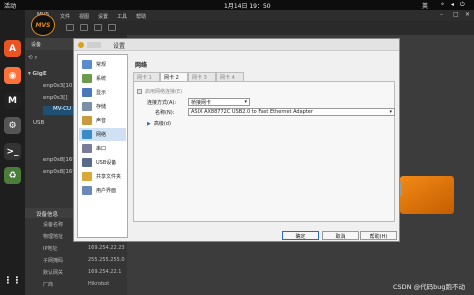 The image size is (474, 295). I want to click on cancel-button: 取消, so click(340, 235).